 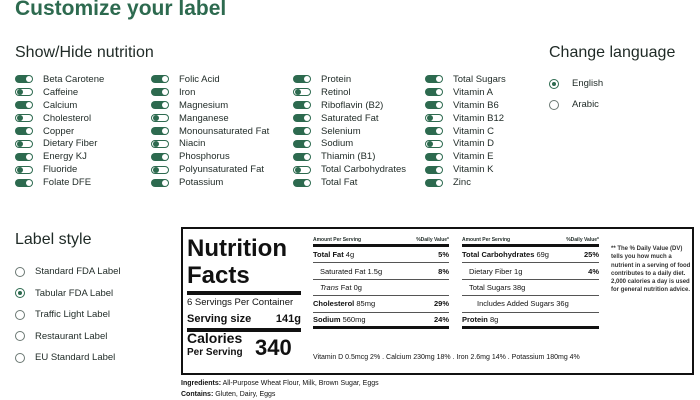 What do you see at coordinates (349, 92) in the screenshot?
I see `toggle-retinol: Retinol` at bounding box center [349, 92].